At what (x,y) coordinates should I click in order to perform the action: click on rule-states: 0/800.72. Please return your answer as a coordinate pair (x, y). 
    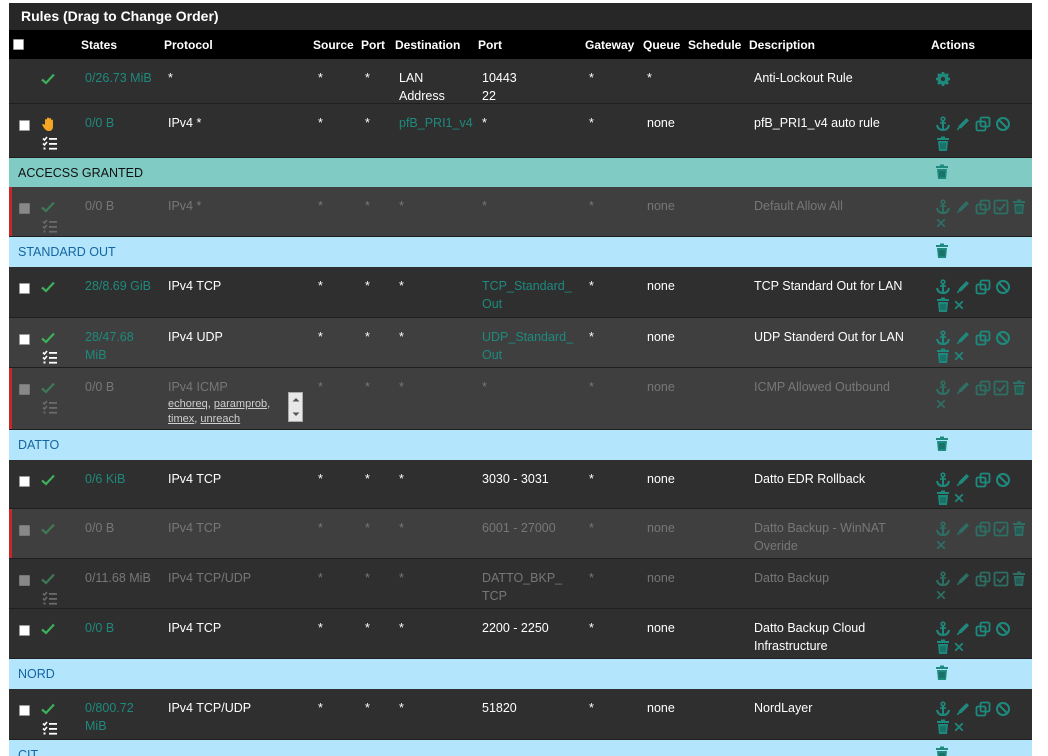
    Looking at the image, I should click on (109, 708).